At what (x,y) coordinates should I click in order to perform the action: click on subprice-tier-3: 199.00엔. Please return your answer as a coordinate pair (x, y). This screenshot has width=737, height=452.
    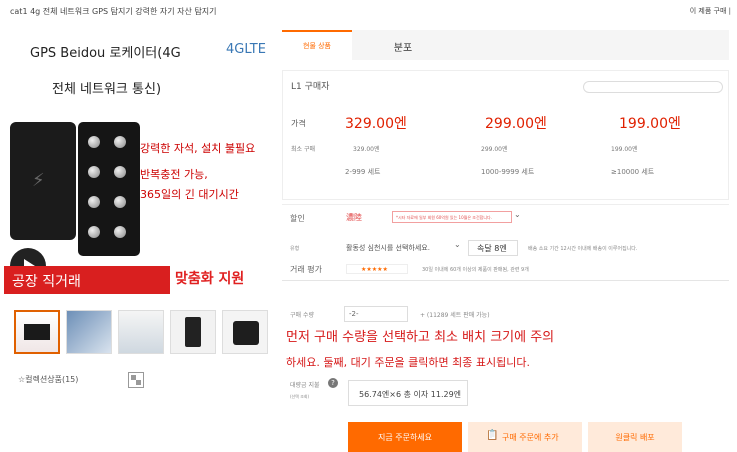
    Looking at the image, I should click on (624, 149).